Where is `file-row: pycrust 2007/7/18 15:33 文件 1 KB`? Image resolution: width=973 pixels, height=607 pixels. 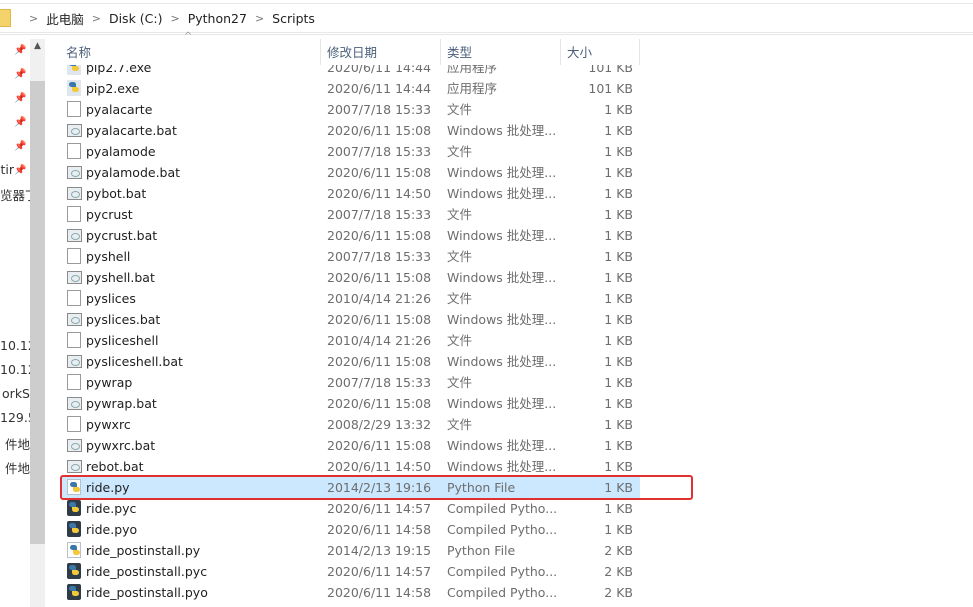 file-row: pycrust 2007/7/18 15:33 文件 1 KB is located at coordinates (350, 214).